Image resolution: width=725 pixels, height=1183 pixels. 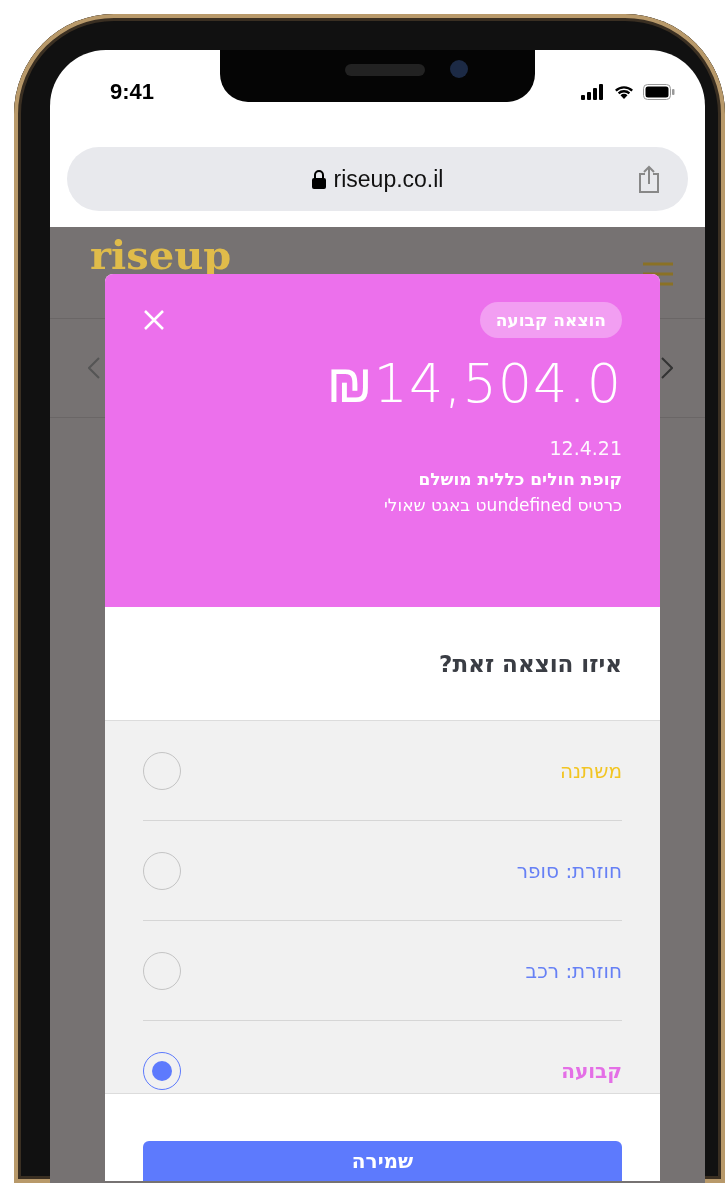 What do you see at coordinates (318, 179) in the screenshot?
I see `lock-icon` at bounding box center [318, 179].